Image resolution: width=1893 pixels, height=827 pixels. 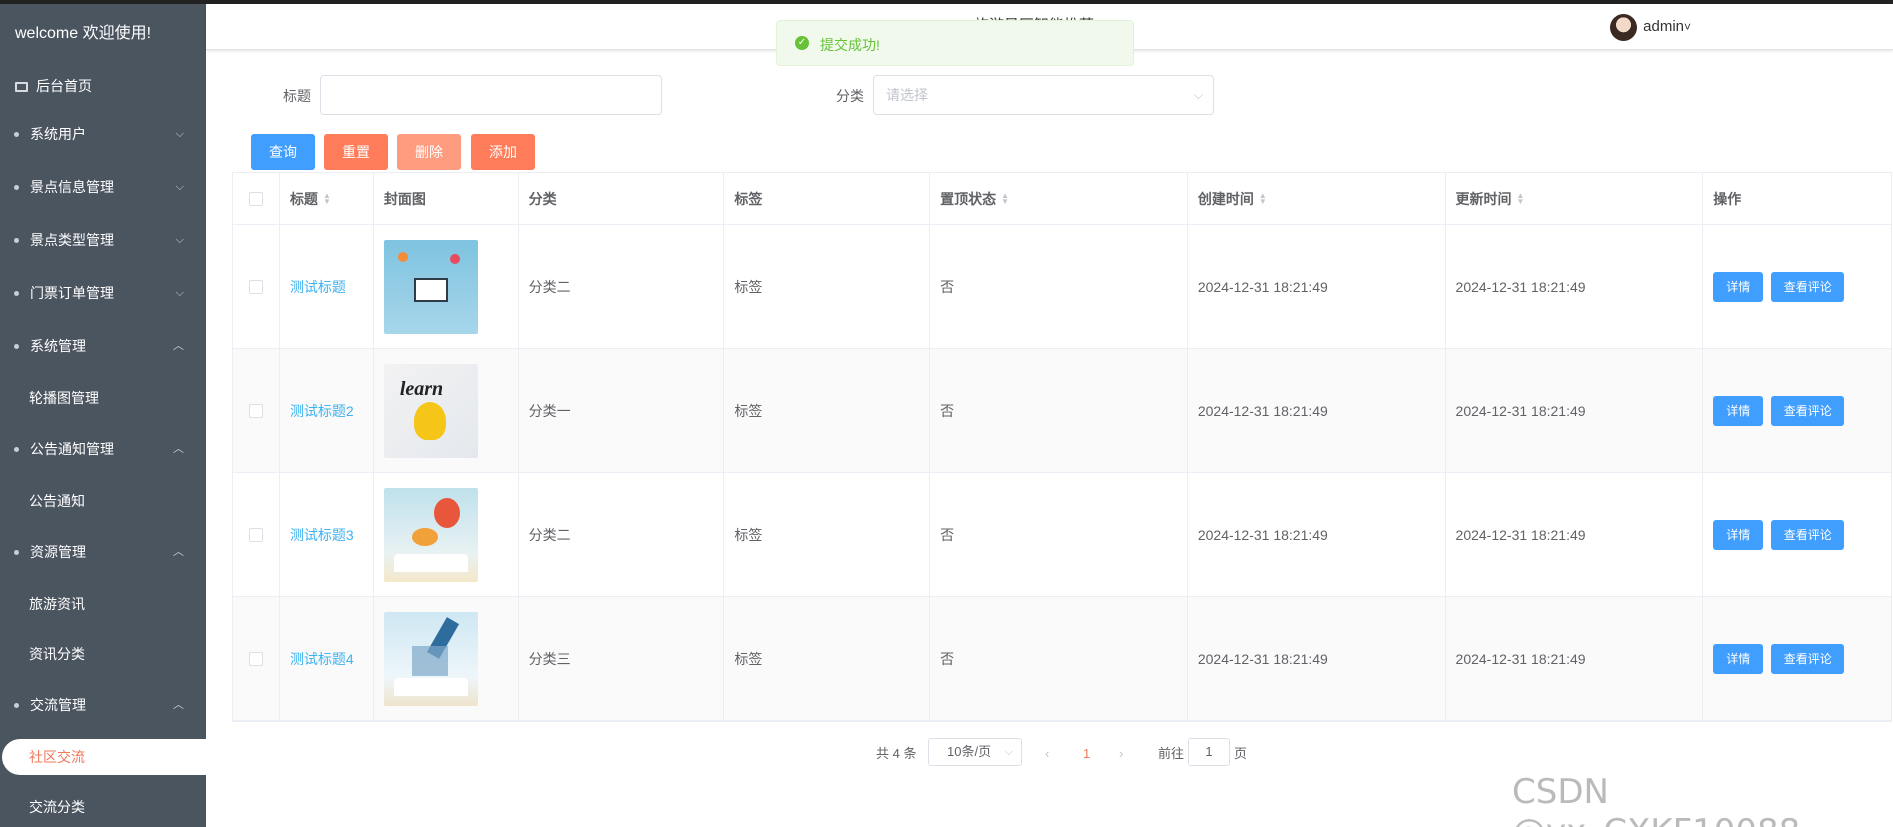 What do you see at coordinates (430, 286) in the screenshot?
I see `cover-image` at bounding box center [430, 286].